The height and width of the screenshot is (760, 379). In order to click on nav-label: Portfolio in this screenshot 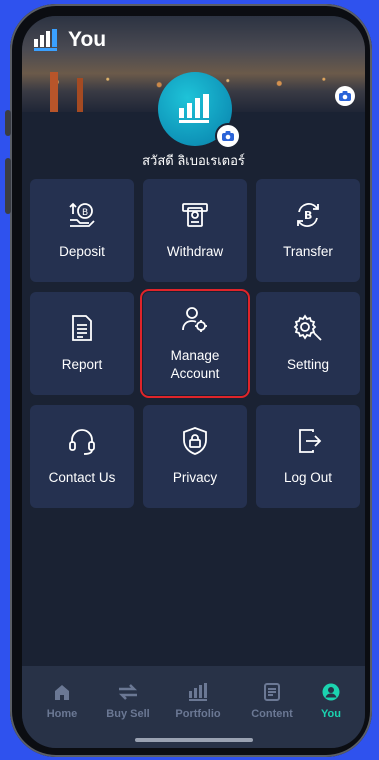, I will do `click(198, 714)`.